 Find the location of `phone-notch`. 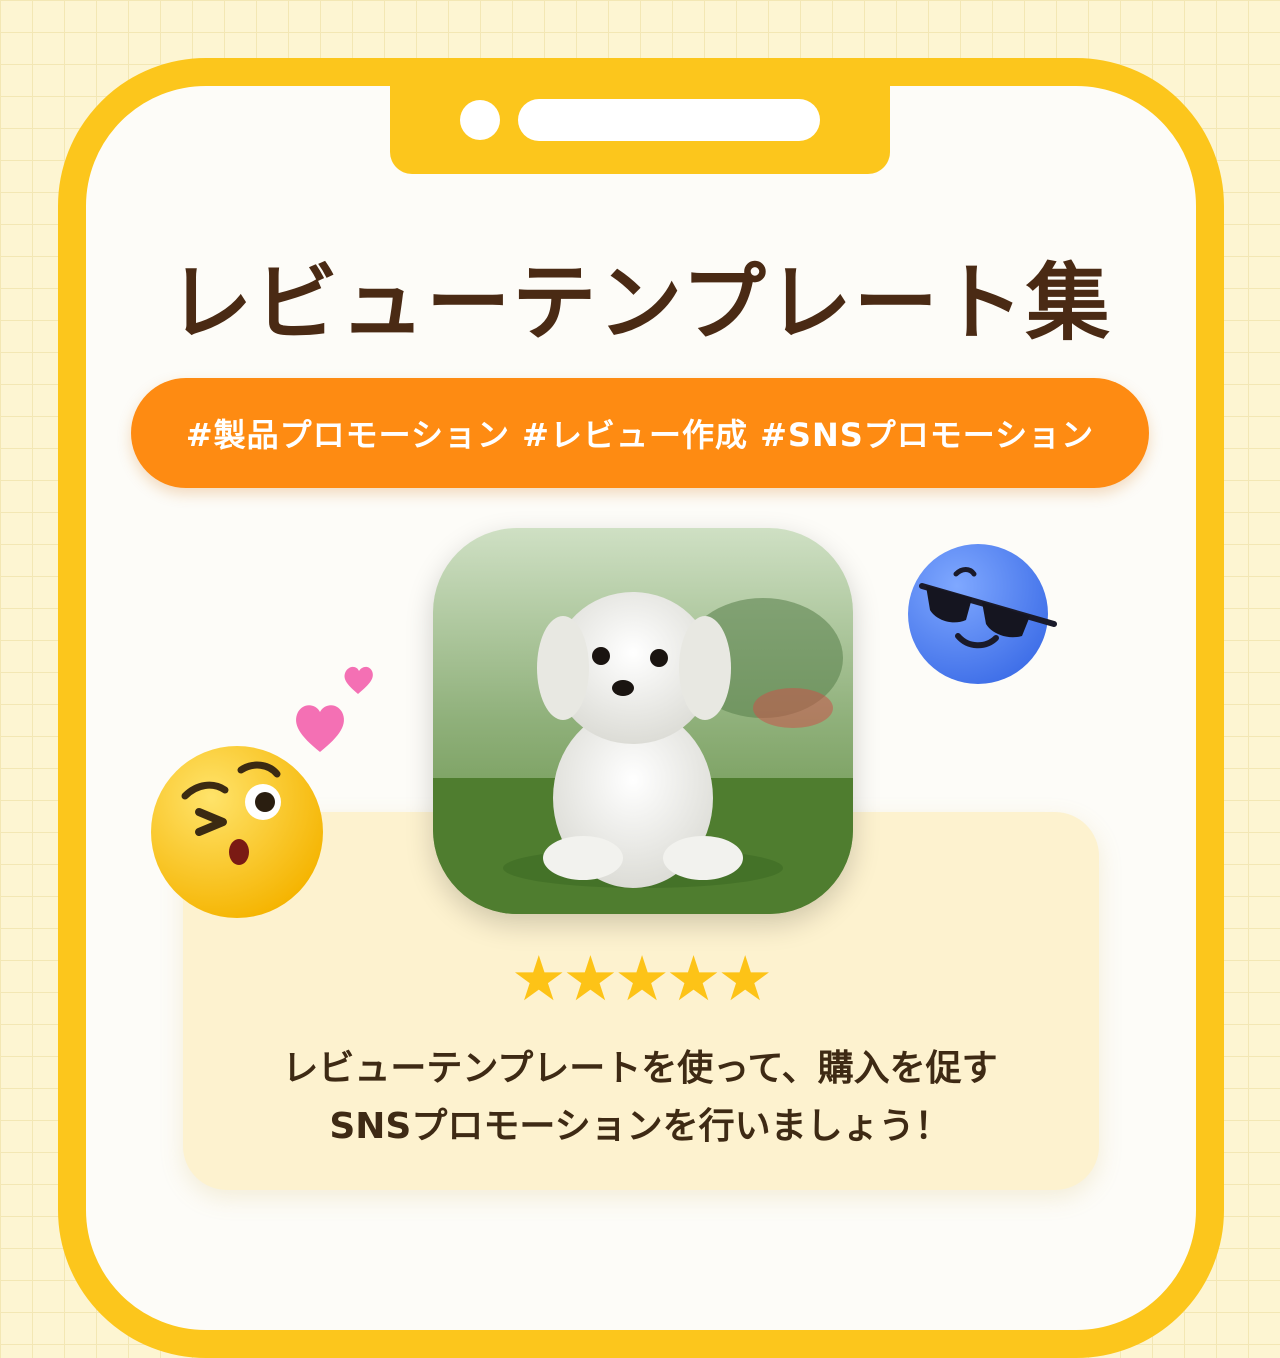

phone-notch is located at coordinates (640, 116).